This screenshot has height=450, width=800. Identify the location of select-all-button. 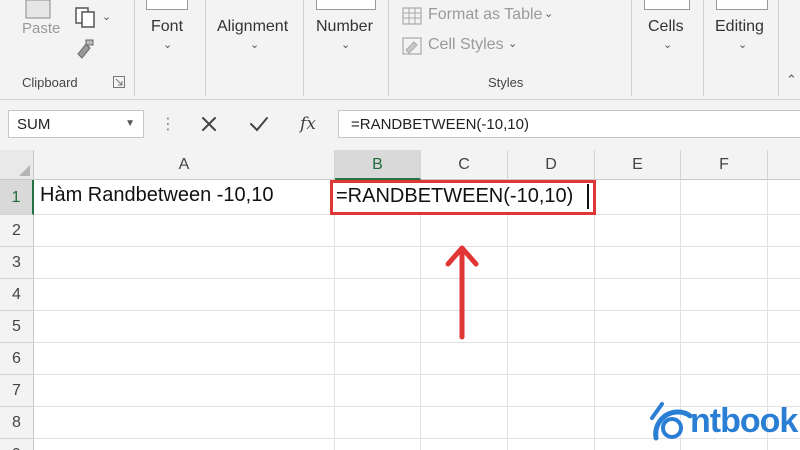
(17, 165).